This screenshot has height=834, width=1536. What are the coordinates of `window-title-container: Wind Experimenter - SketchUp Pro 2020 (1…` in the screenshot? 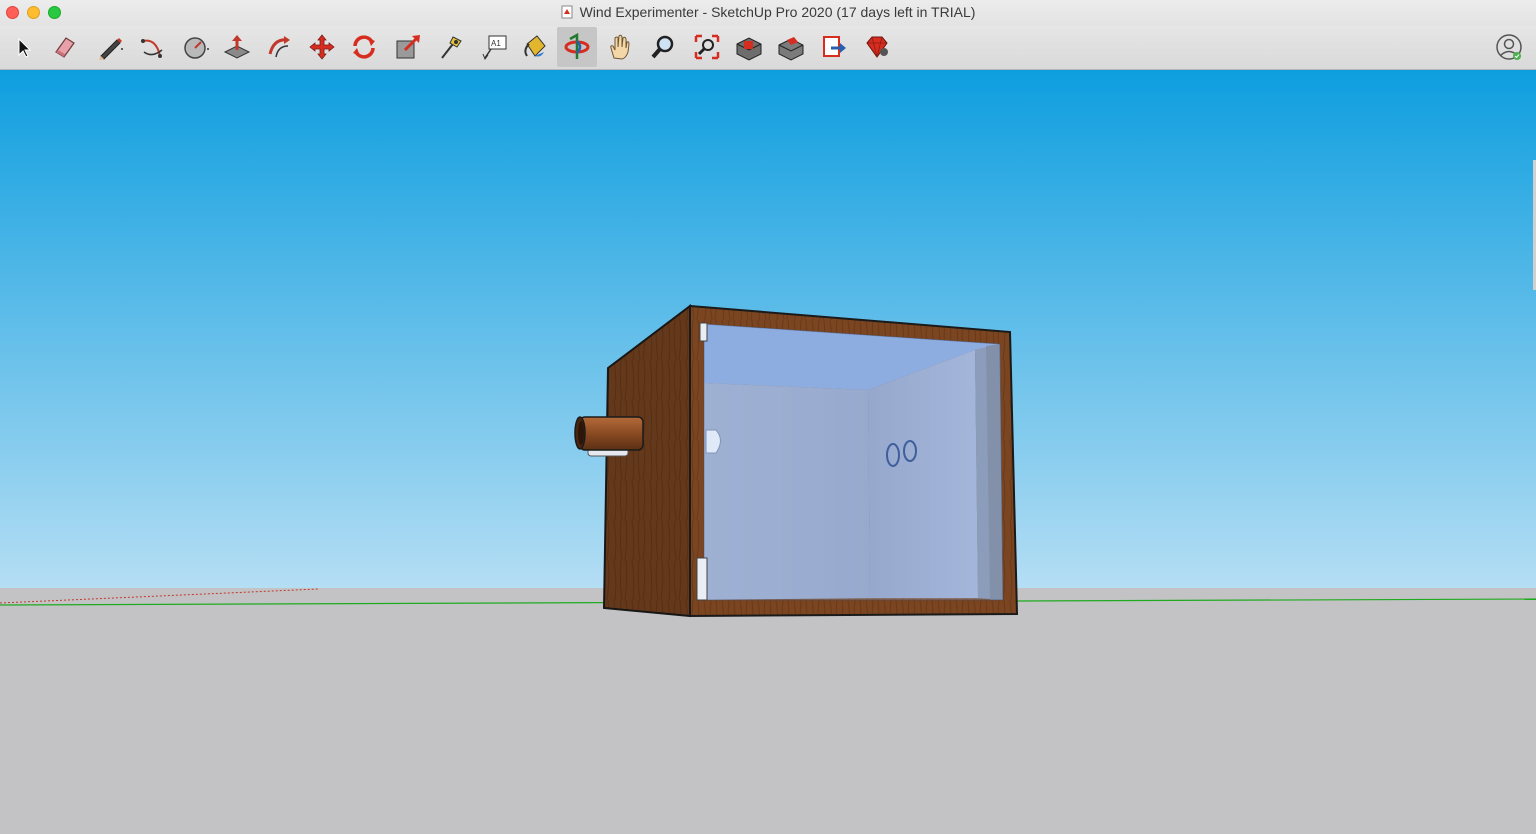 It's located at (768, 12).